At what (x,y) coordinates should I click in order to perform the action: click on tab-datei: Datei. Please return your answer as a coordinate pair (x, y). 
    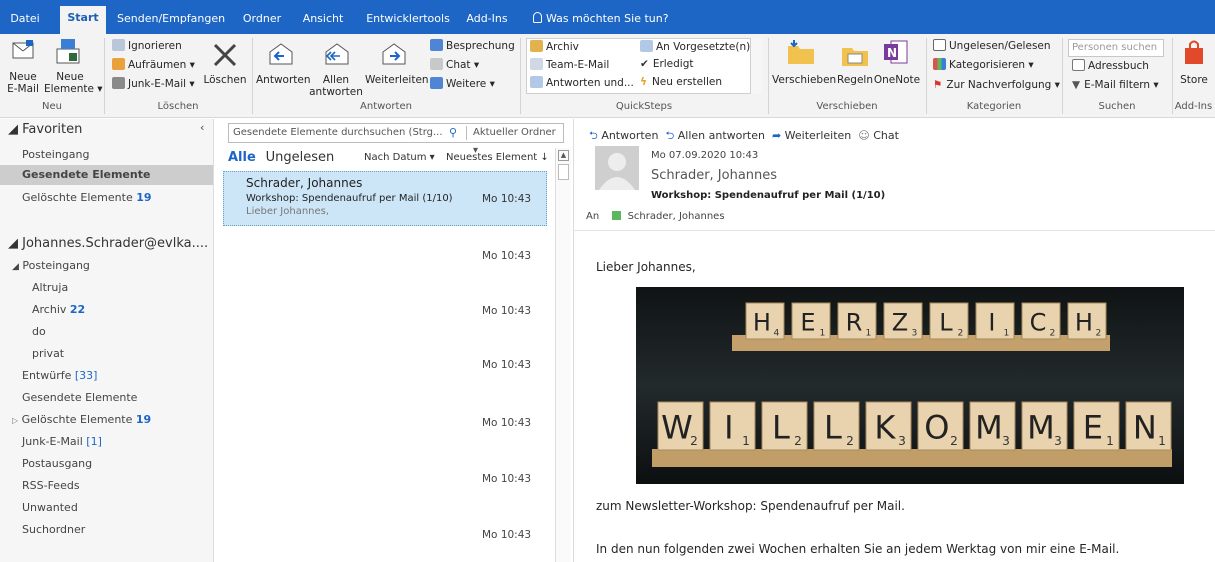
    Looking at the image, I should click on (25, 21).